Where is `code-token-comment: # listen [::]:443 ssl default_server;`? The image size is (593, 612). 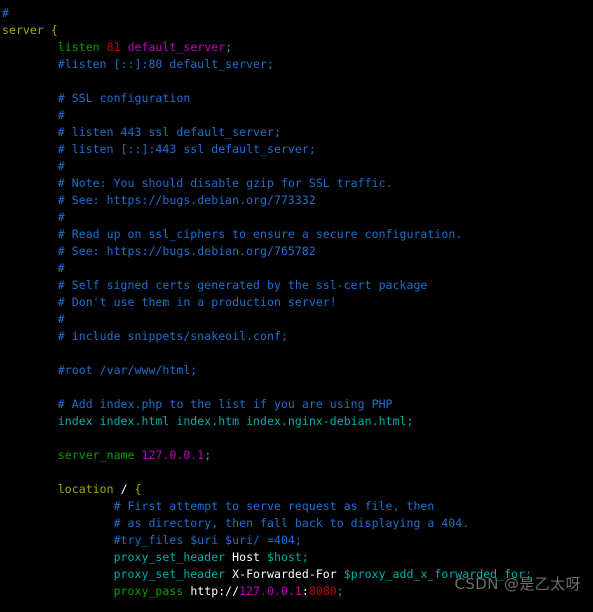
code-token-comment: # listen [::]:443 ssl default_server; is located at coordinates (186, 149).